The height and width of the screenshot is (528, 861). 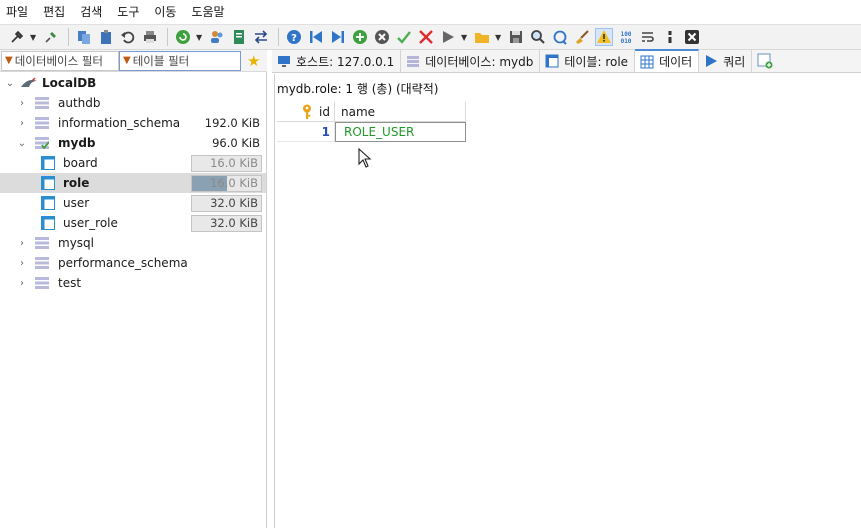 What do you see at coordinates (133, 83) in the screenshot?
I see `tree-root: ⌄ LocalDB` at bounding box center [133, 83].